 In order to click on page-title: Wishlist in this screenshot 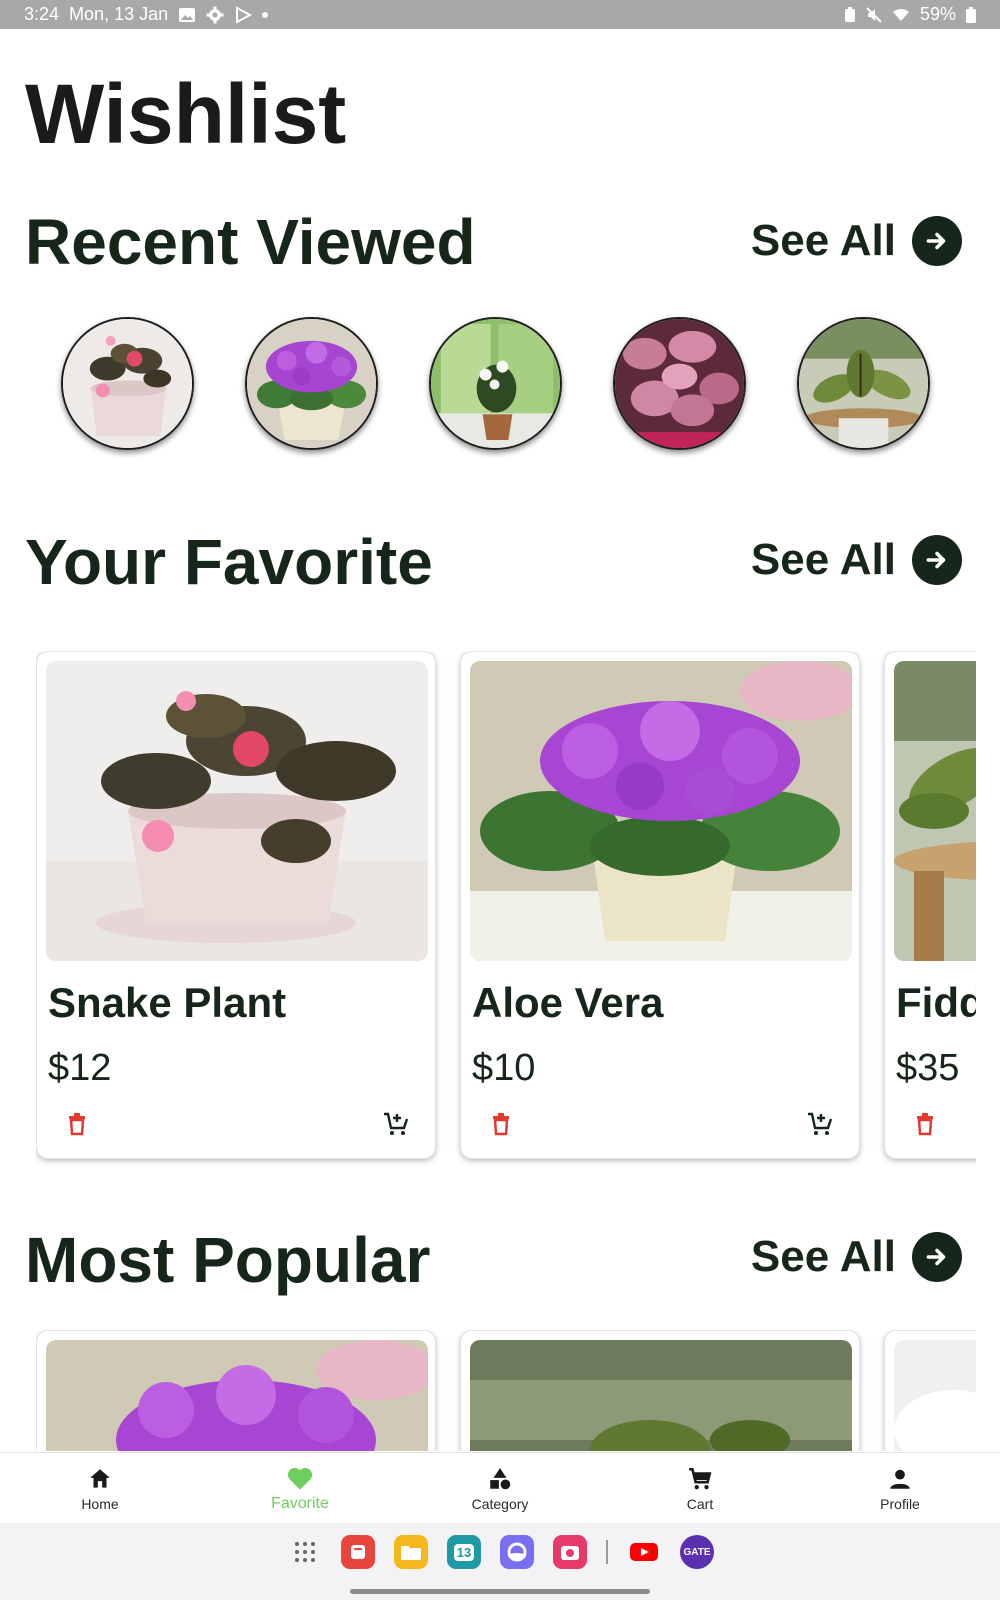, I will do `click(186, 114)`.